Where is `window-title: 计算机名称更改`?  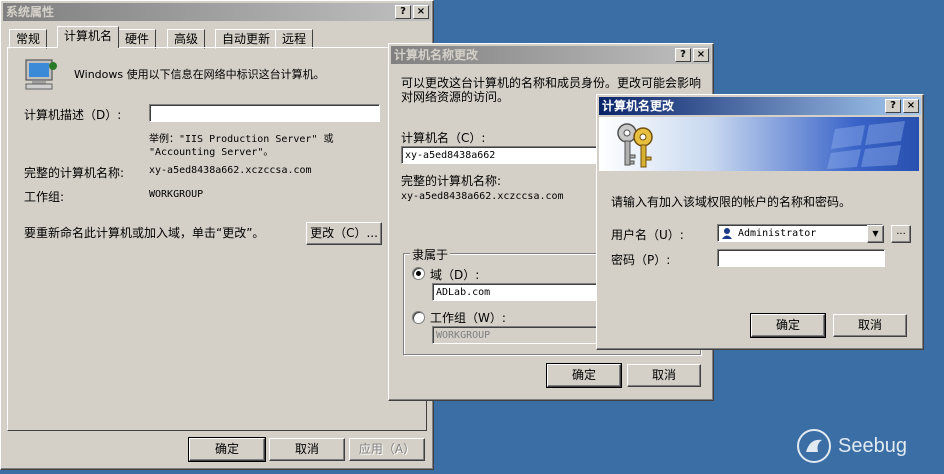 window-title: 计算机名称更改 is located at coordinates (436, 55).